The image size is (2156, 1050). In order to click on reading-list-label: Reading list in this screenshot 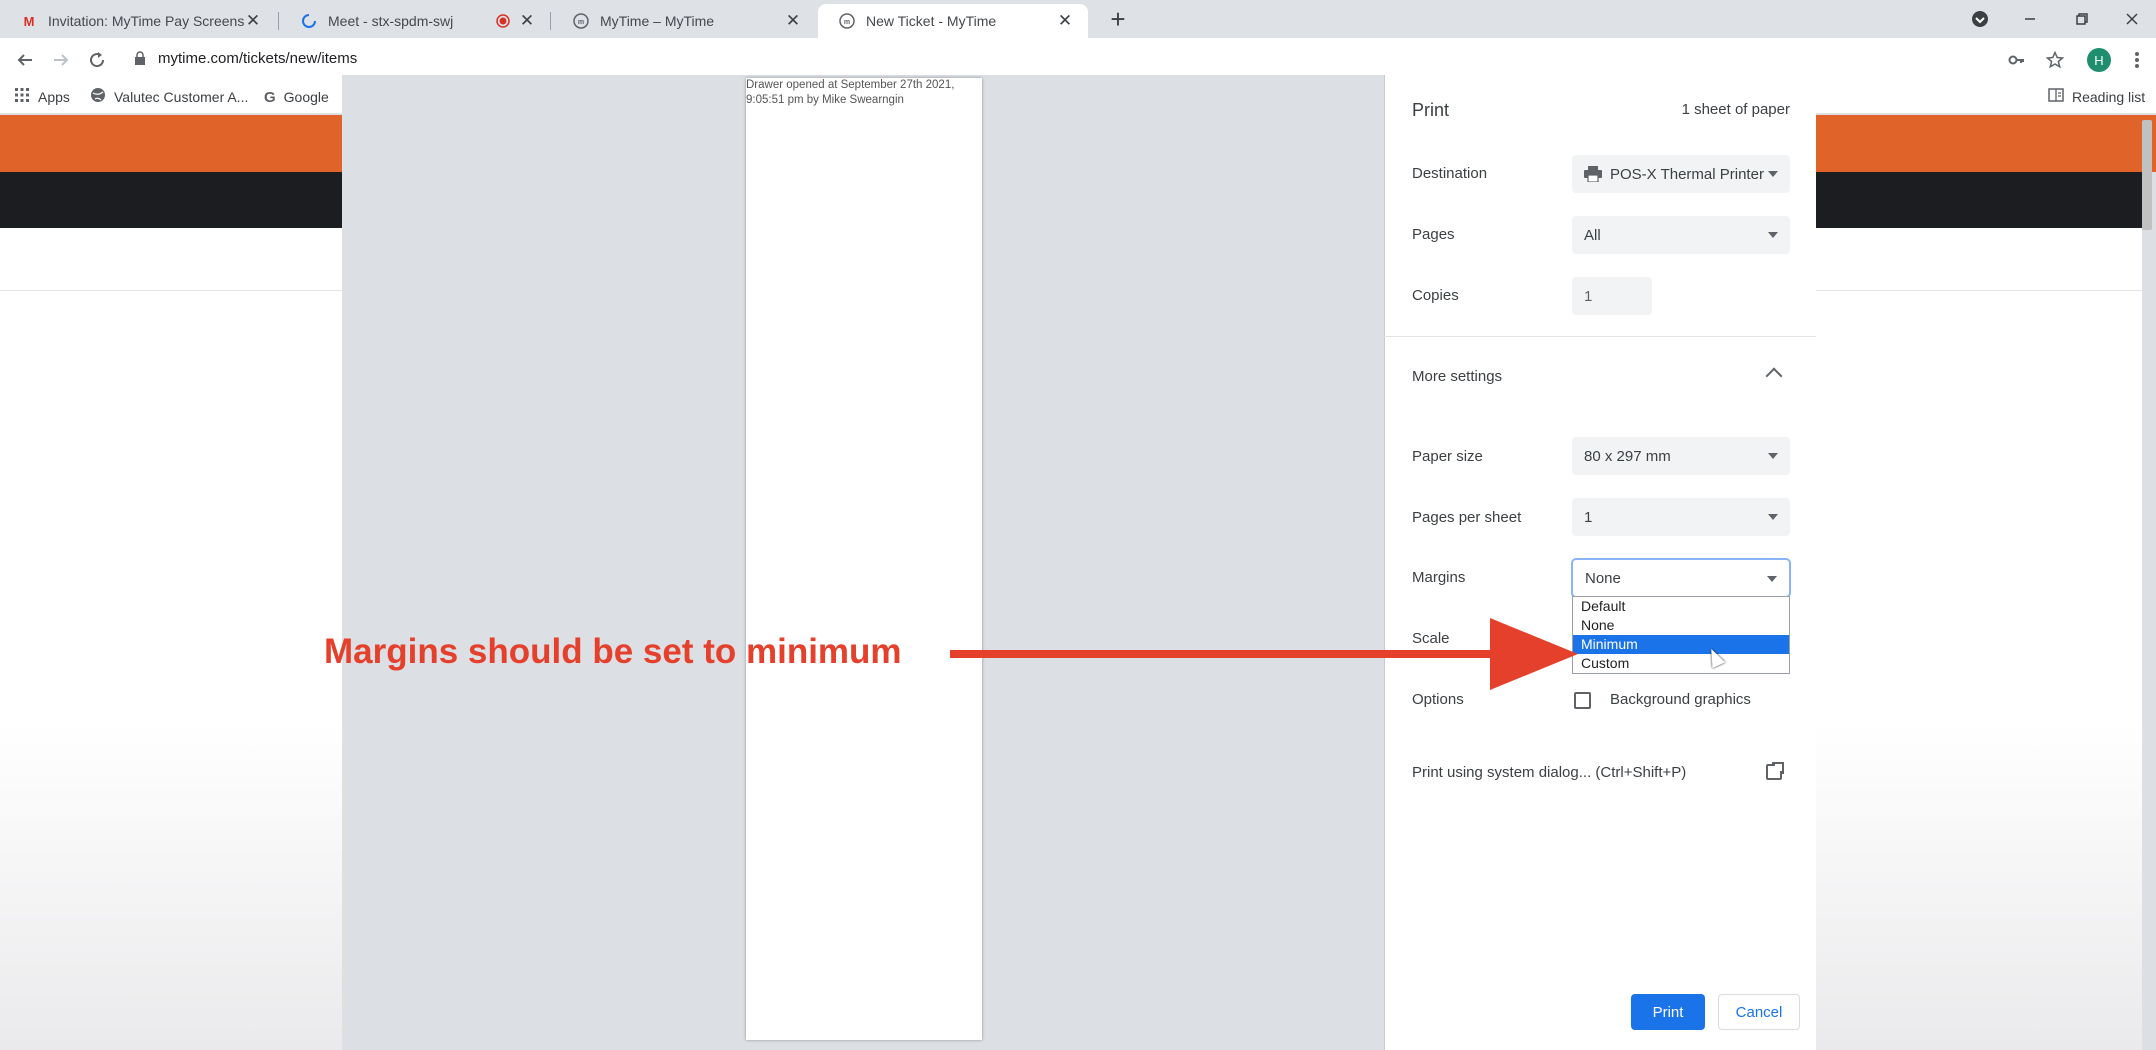, I will do `click(2109, 97)`.